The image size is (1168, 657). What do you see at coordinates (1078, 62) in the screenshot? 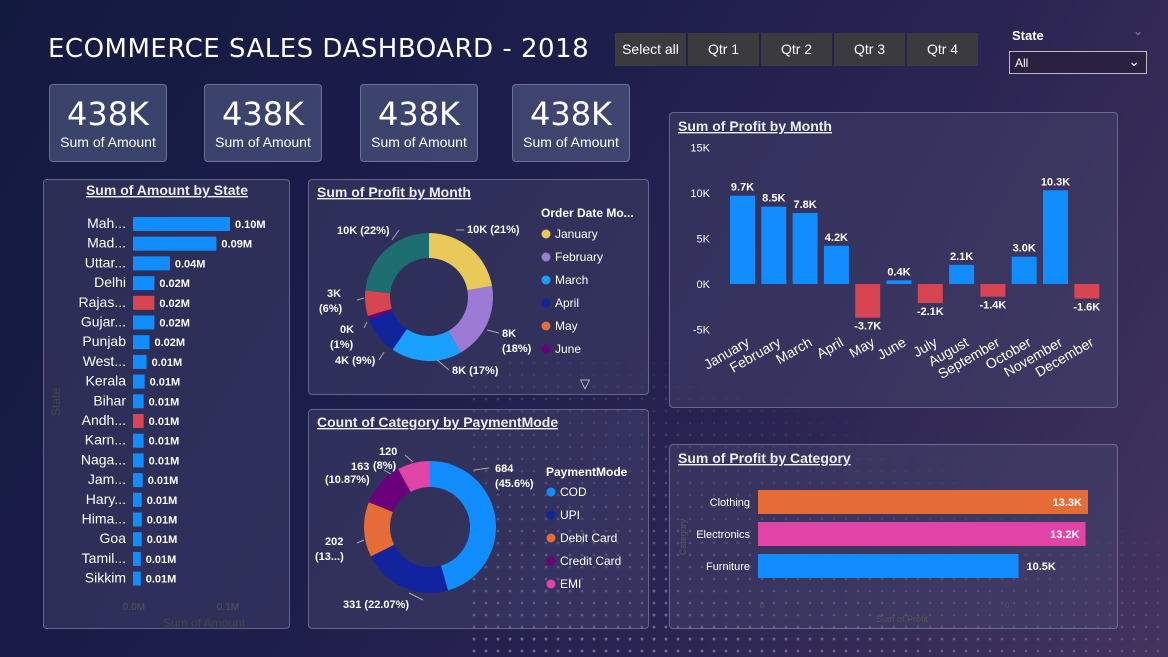
I see `state-dropdown: All ⌄` at bounding box center [1078, 62].